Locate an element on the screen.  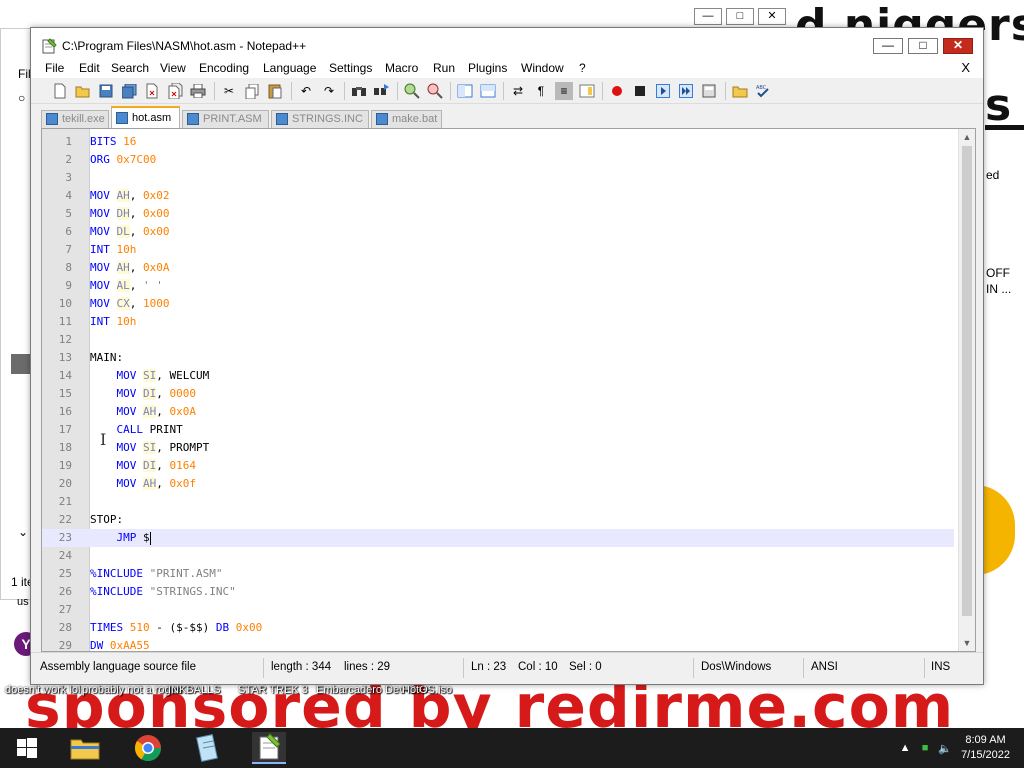
save-macro-icon is located at coordinates (709, 91).